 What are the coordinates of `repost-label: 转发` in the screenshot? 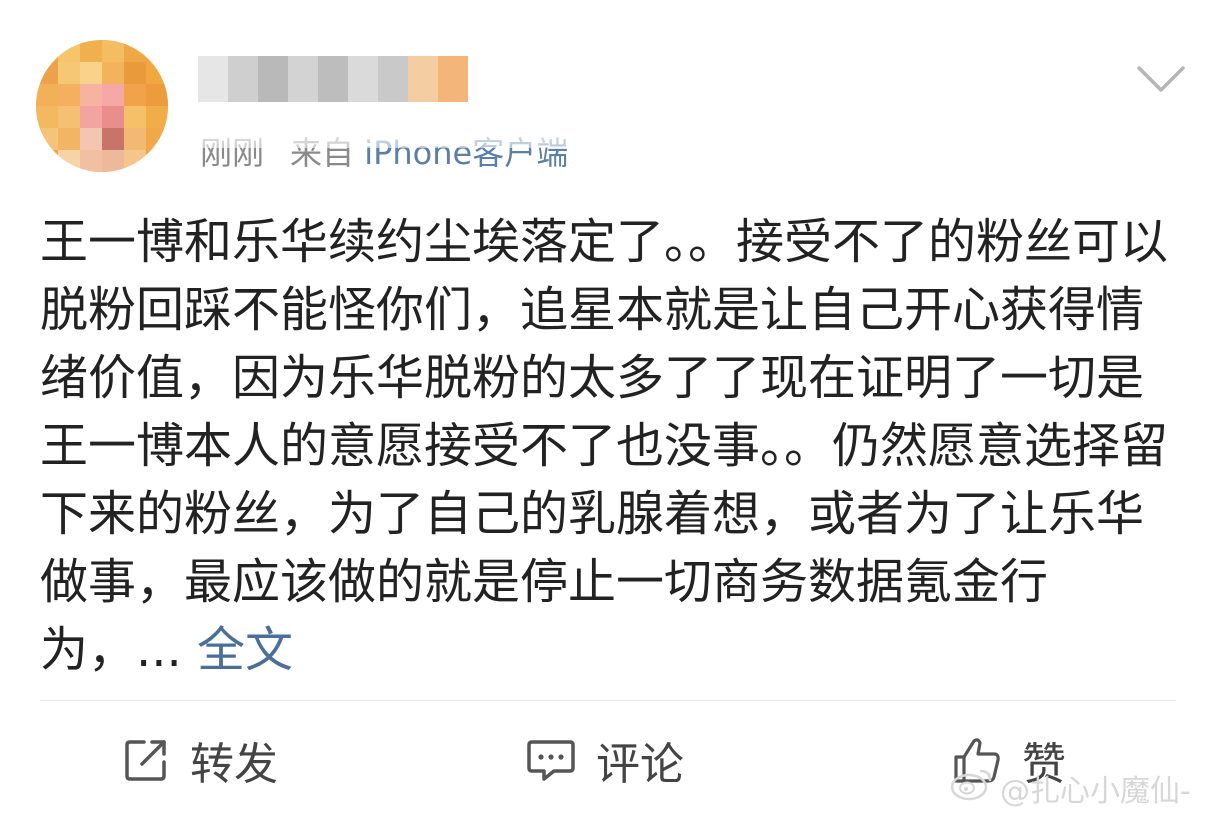 It's located at (234, 764).